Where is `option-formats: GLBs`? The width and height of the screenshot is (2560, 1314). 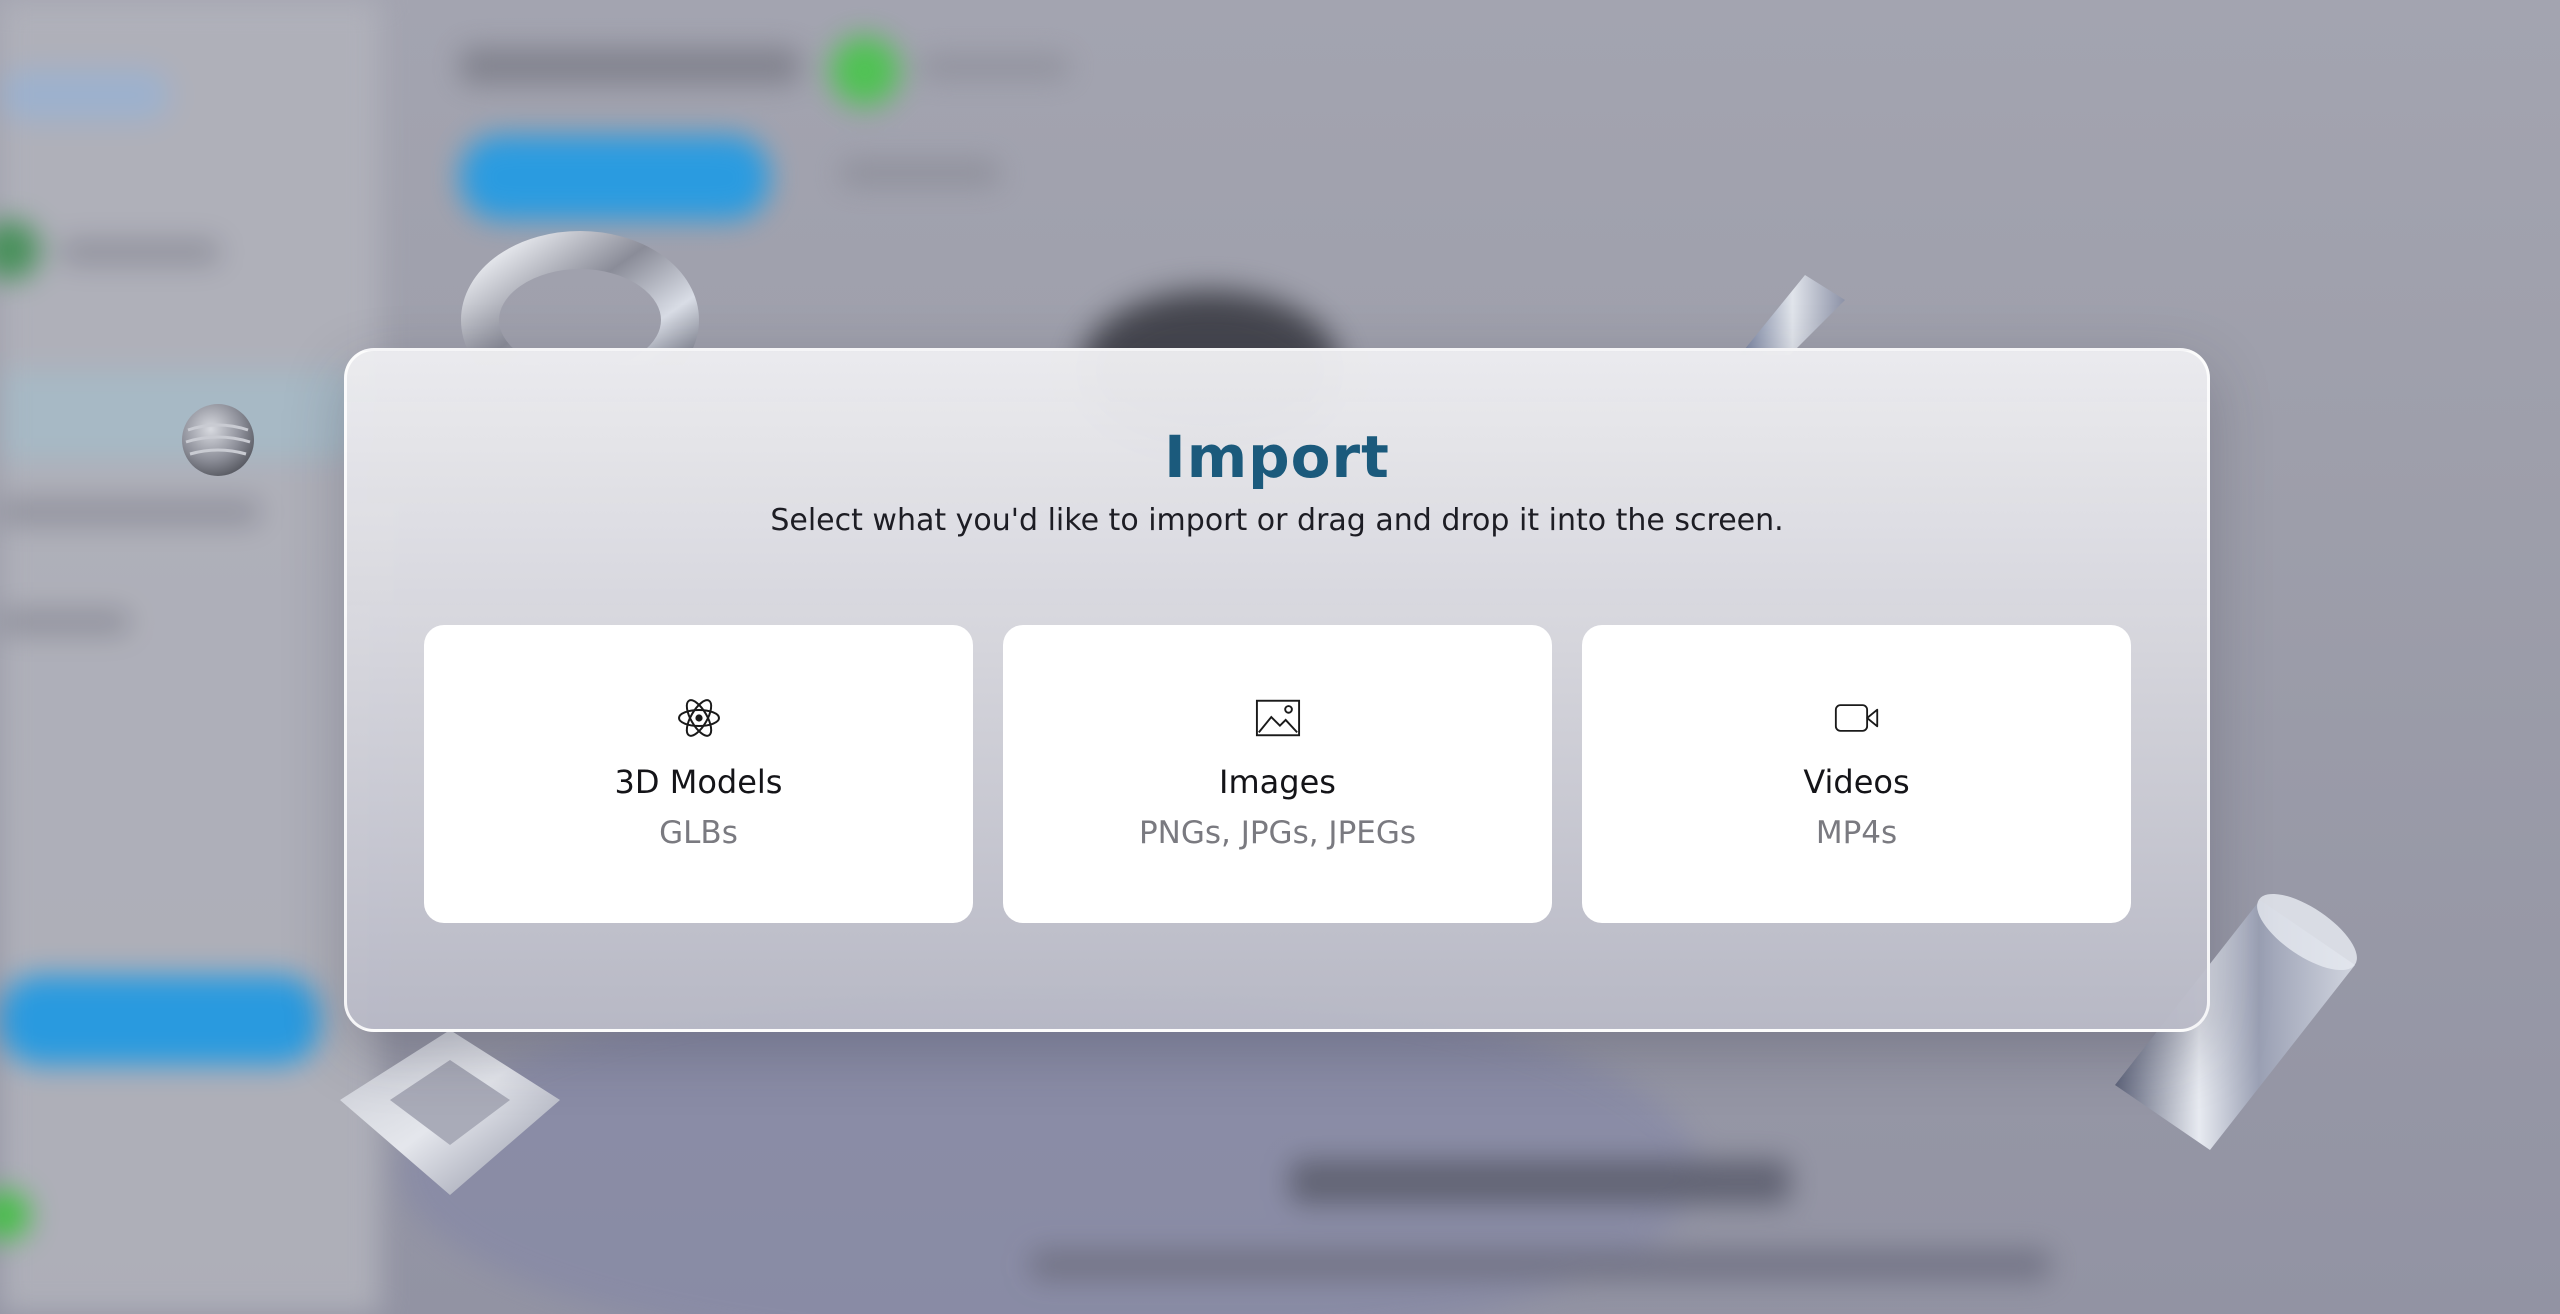 option-formats: GLBs is located at coordinates (698, 833).